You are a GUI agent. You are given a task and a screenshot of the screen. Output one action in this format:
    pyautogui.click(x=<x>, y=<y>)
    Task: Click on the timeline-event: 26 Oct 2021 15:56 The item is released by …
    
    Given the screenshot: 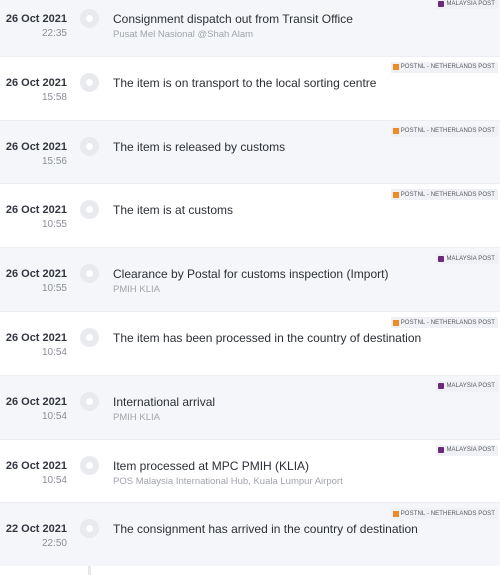 What is the action you would take?
    pyautogui.click(x=250, y=151)
    